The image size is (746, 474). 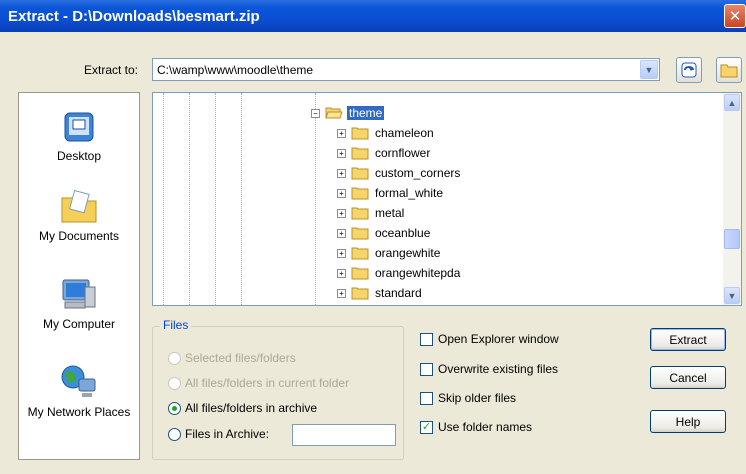 I want to click on radio-current-folder: All files/folders in current folder, so click(x=258, y=383).